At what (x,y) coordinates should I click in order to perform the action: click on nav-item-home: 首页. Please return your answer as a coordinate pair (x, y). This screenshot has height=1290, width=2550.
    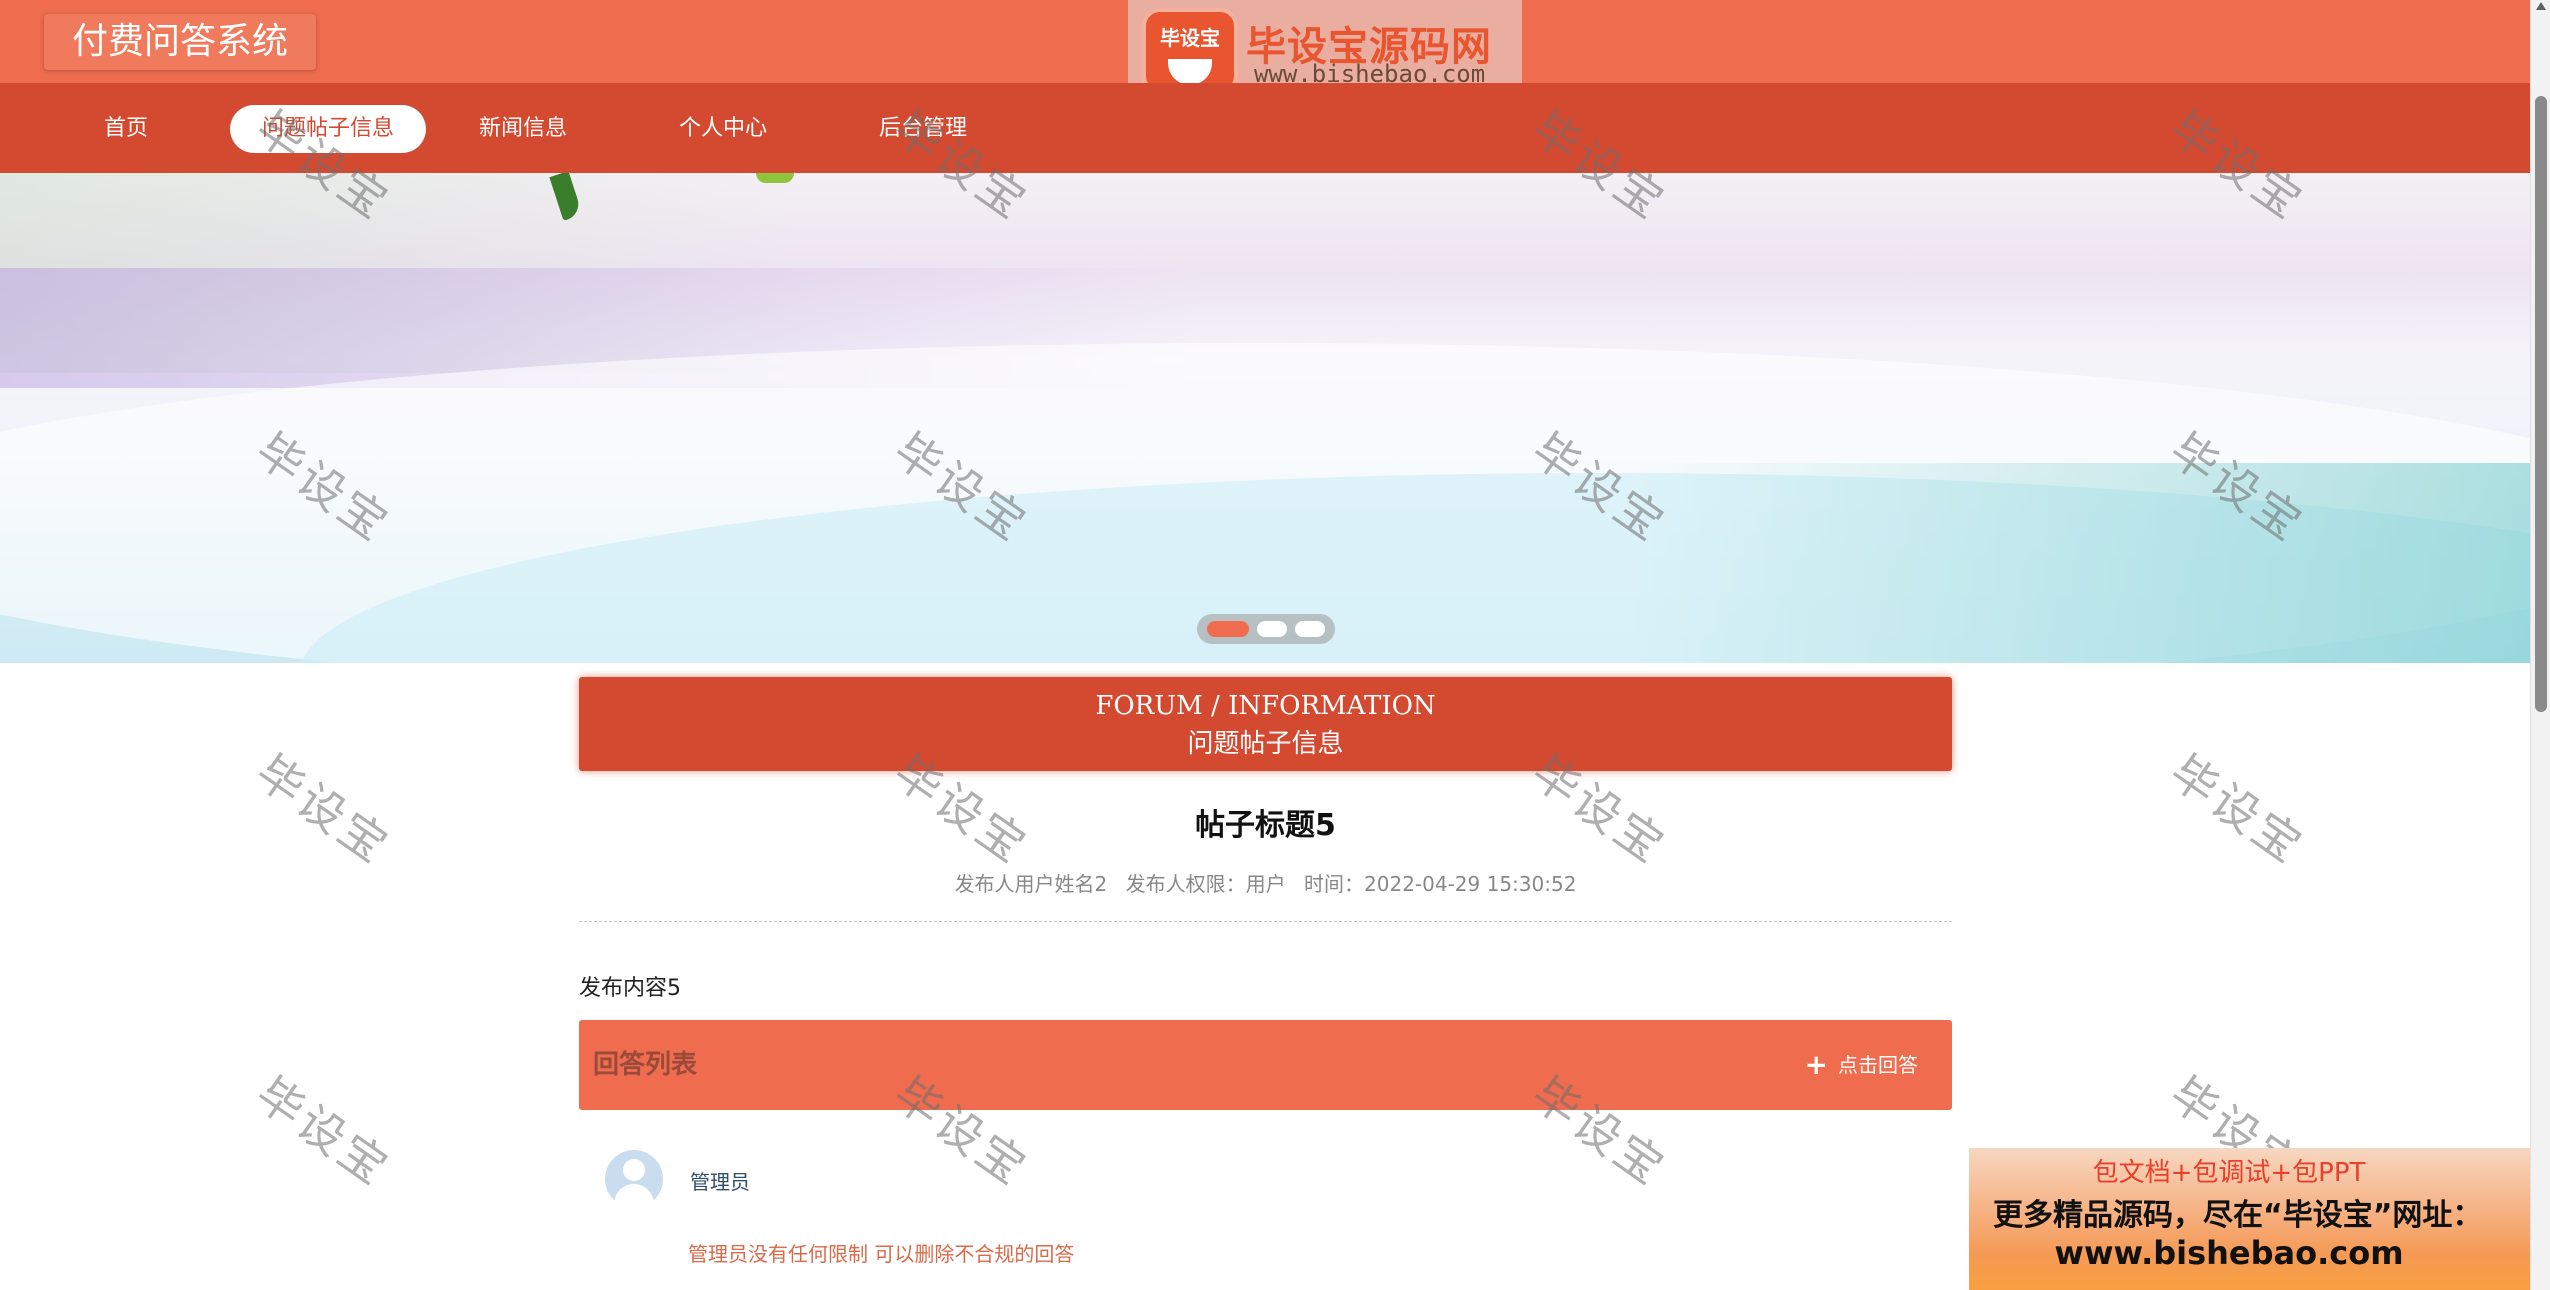
    Looking at the image, I should click on (126, 129).